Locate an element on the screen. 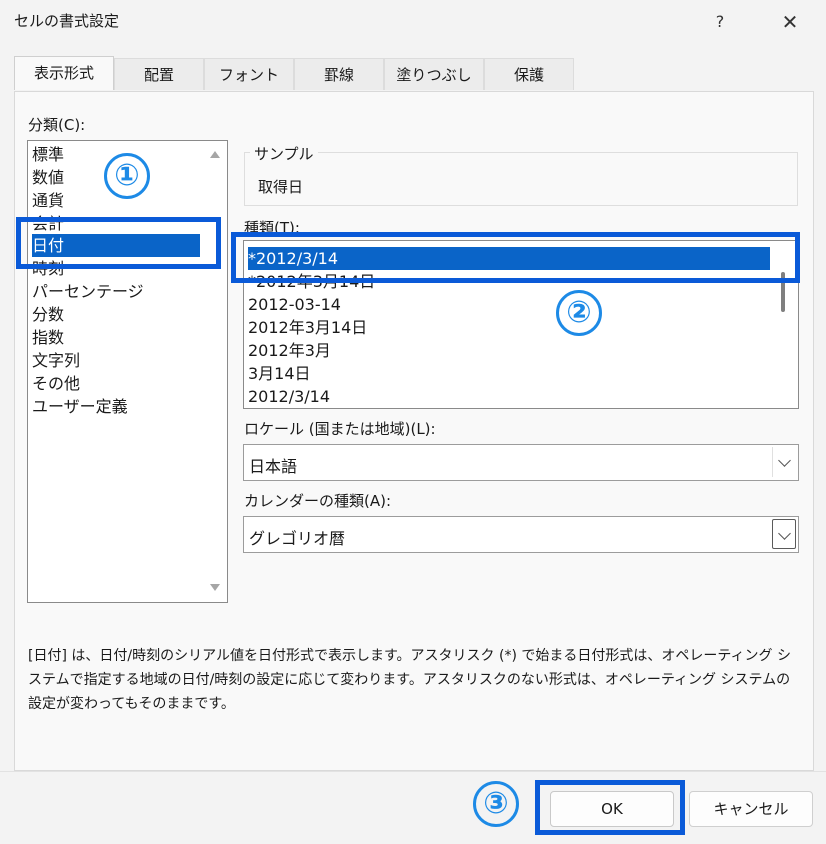  category-label: 分類(C): is located at coordinates (57, 125).